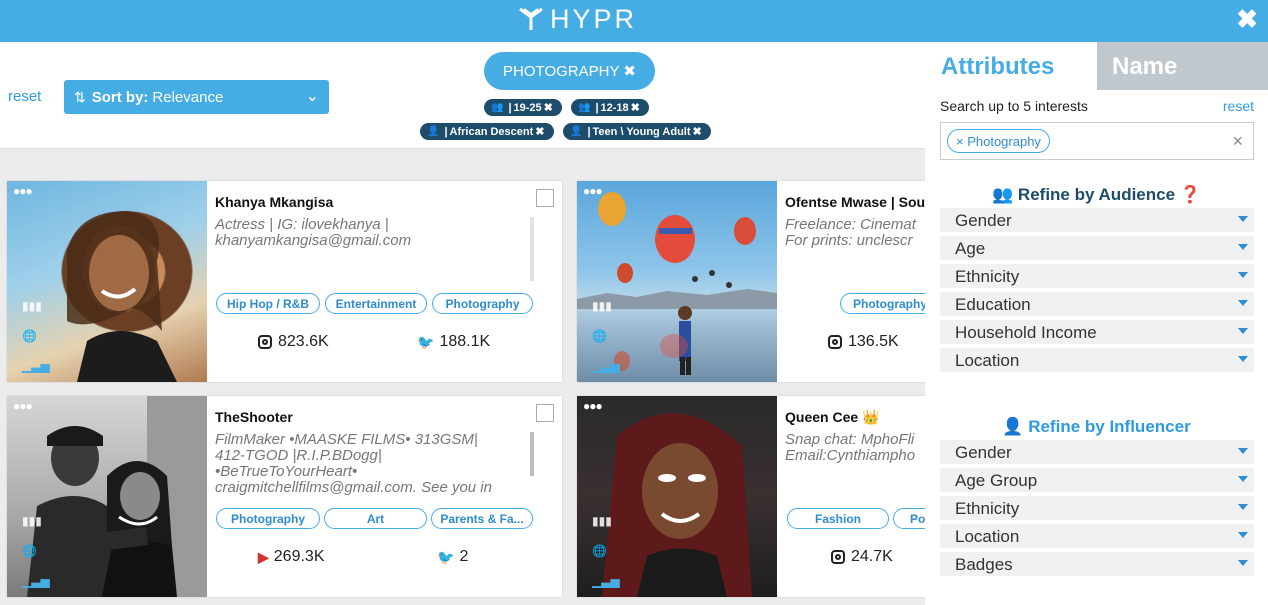 This screenshot has width=1268, height=605. I want to click on tab-name: Name, so click(1182, 66).